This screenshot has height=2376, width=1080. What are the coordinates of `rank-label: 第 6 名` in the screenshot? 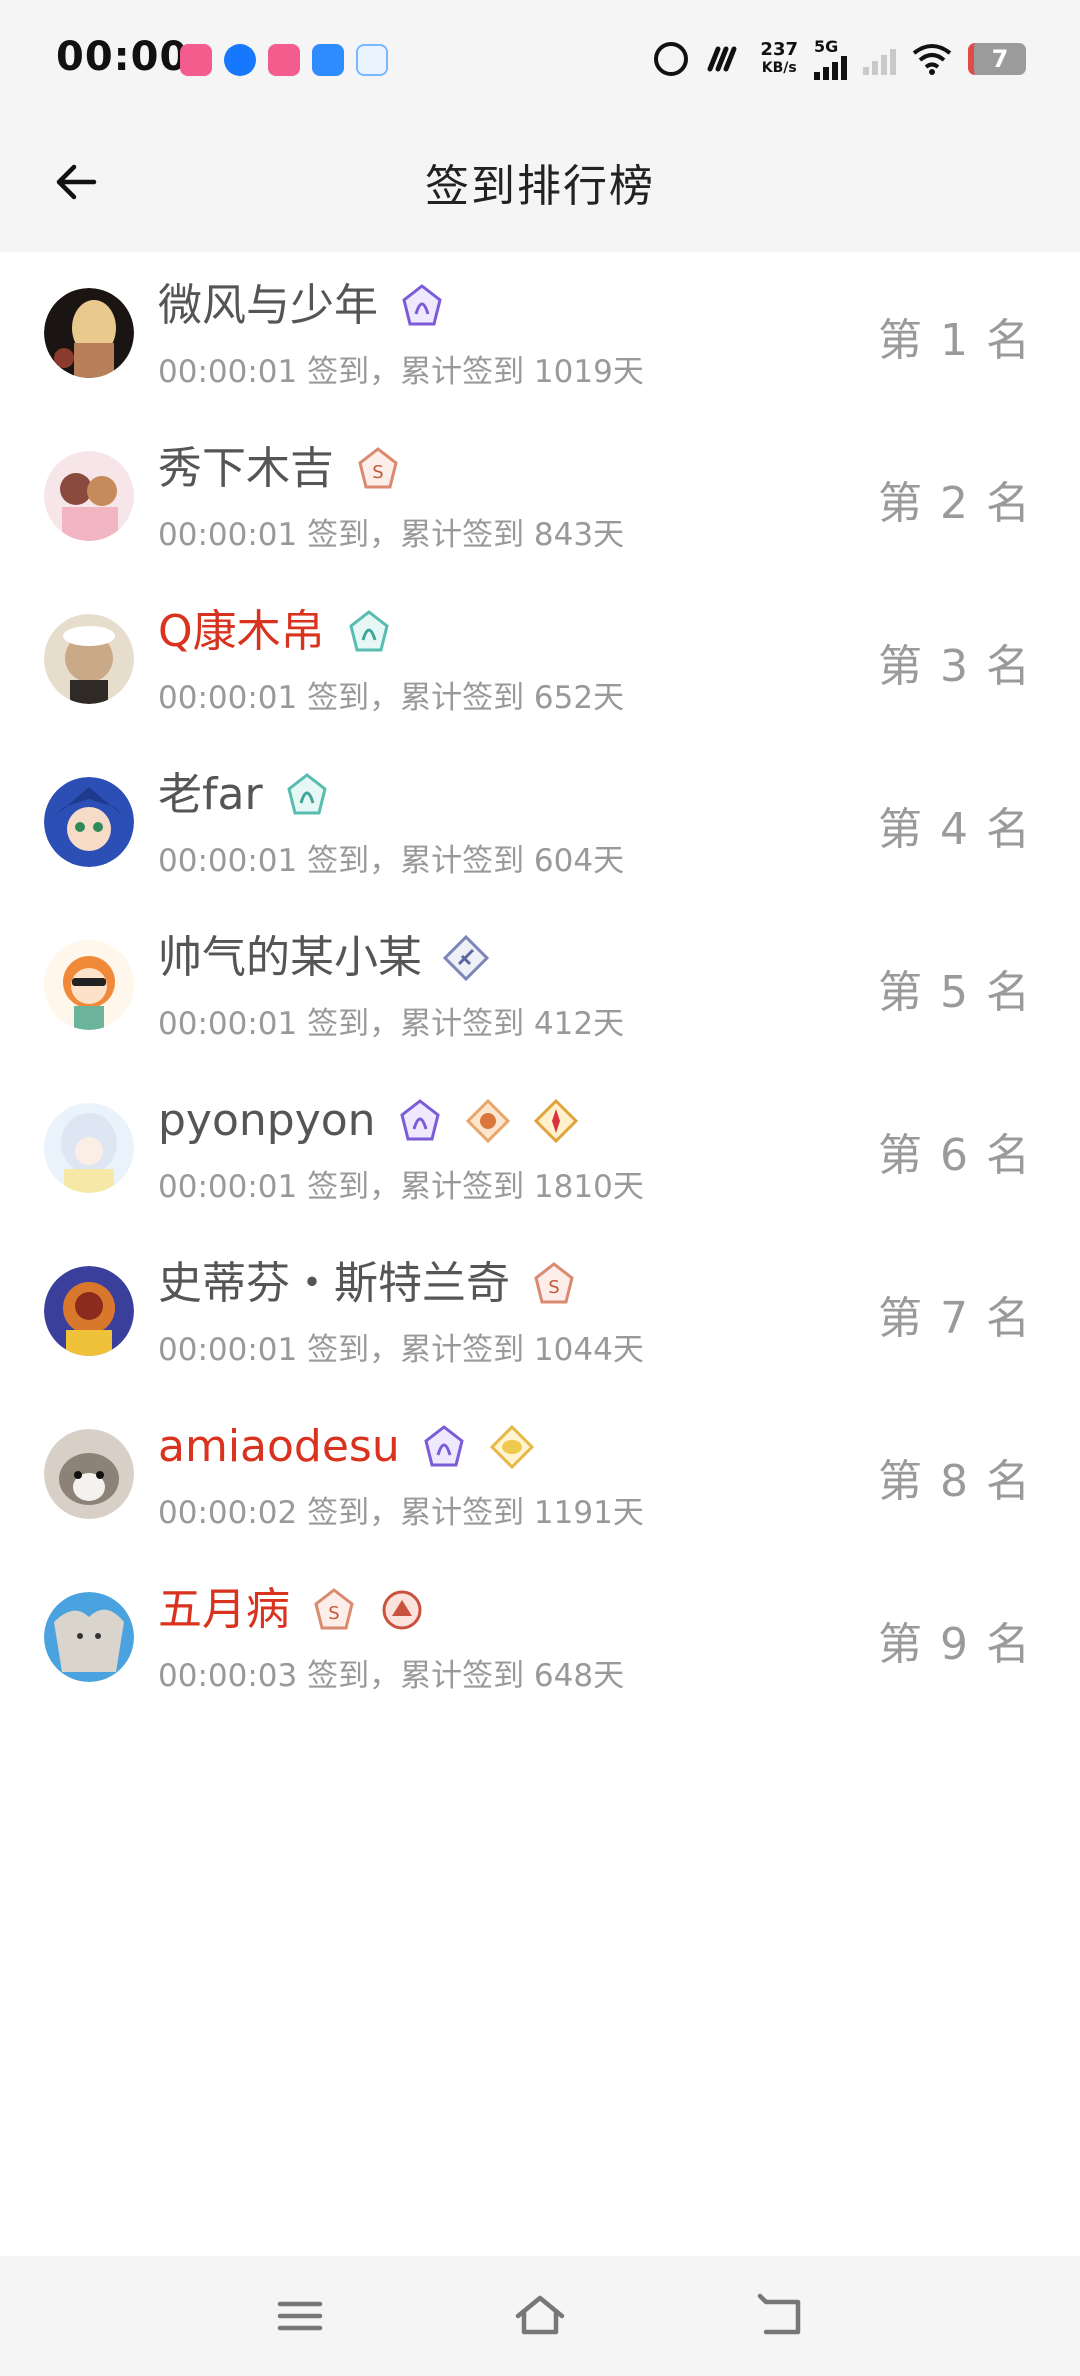 It's located at (955, 1155).